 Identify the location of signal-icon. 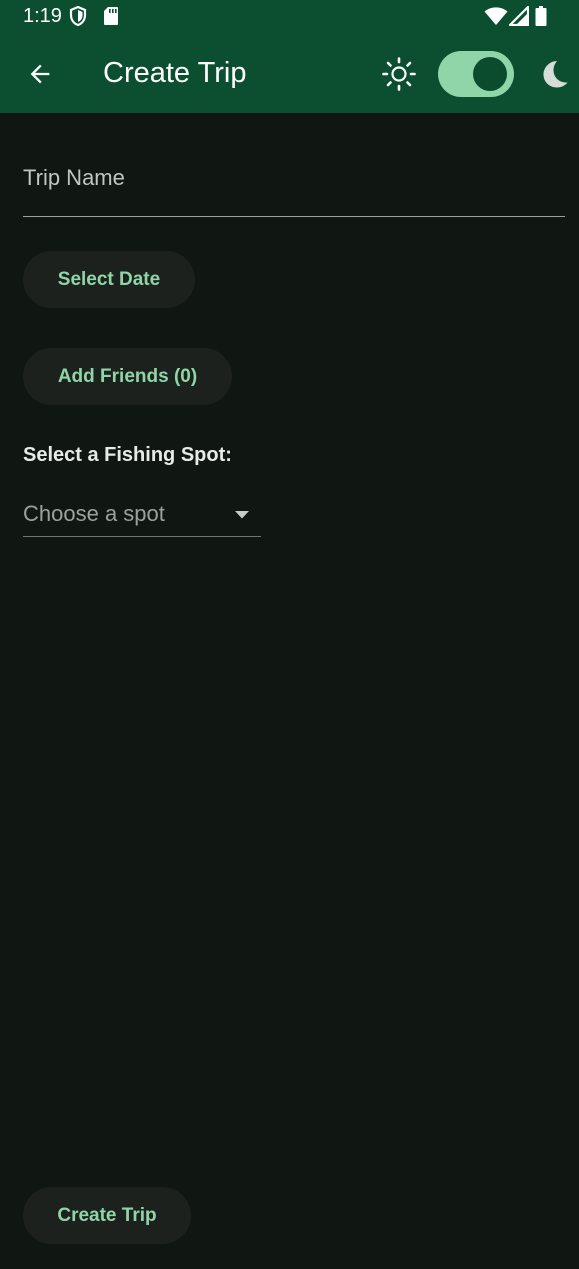
(519, 16).